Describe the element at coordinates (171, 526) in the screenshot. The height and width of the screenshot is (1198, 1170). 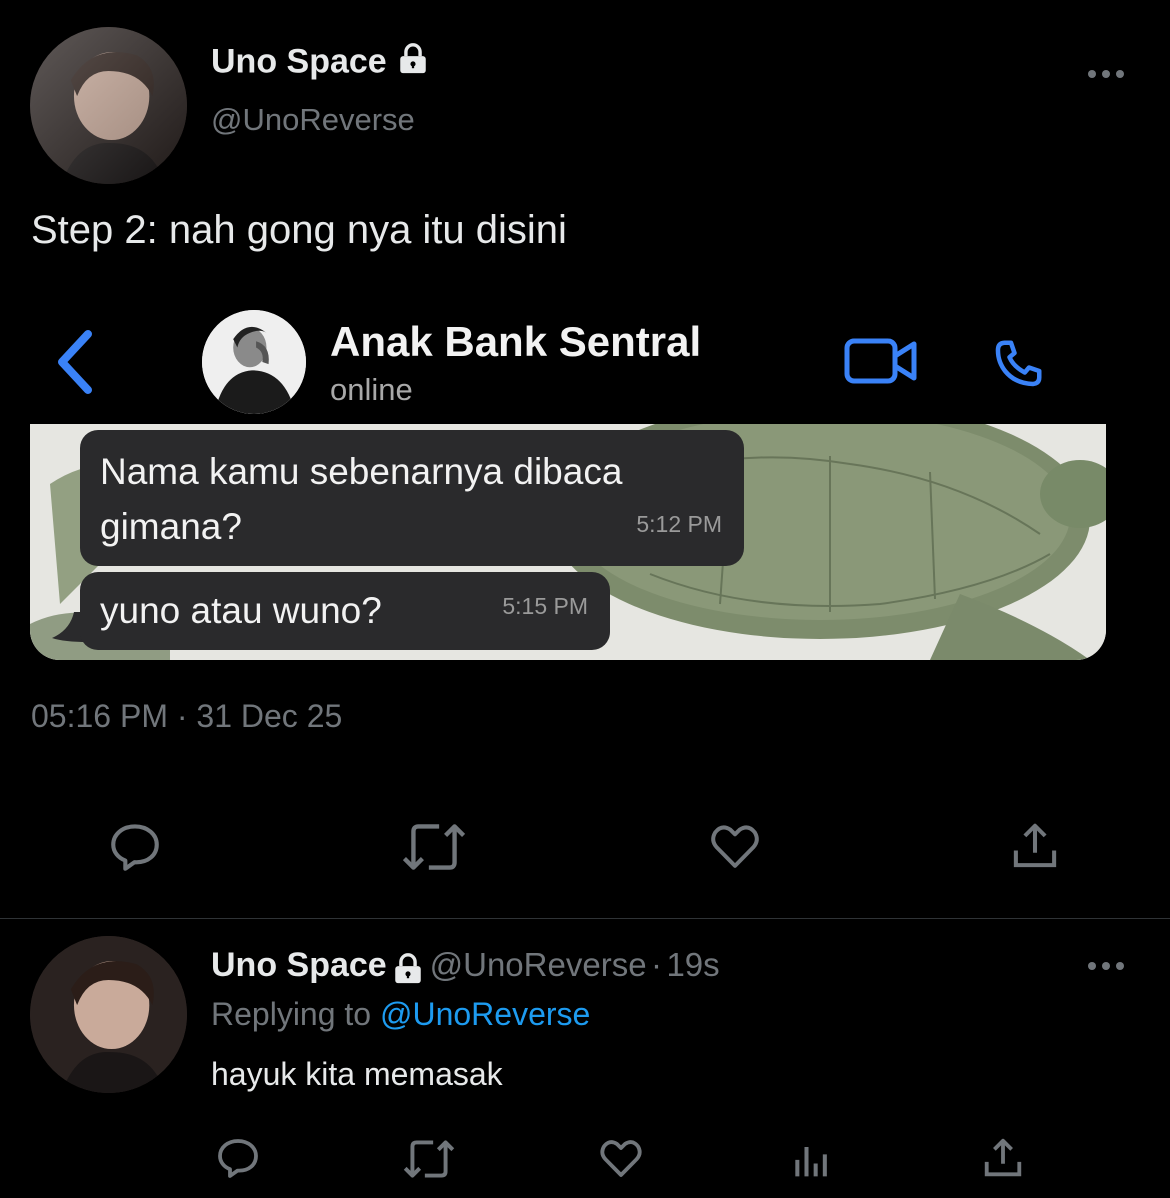
I see `message-text-line2: gimana?` at that location.